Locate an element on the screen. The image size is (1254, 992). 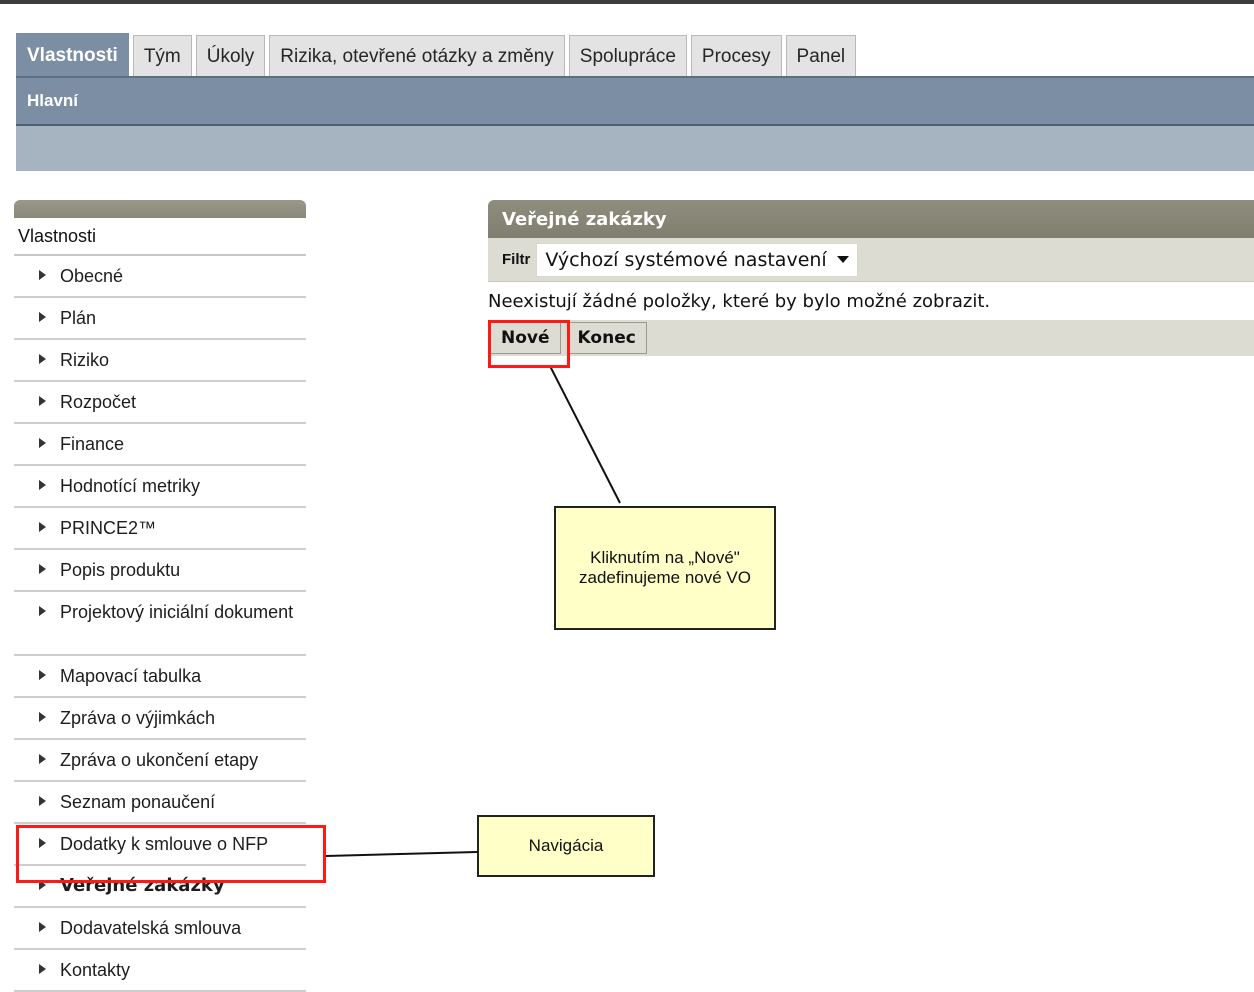
sidebar-item-kontakty: Kontakty is located at coordinates (160, 971).